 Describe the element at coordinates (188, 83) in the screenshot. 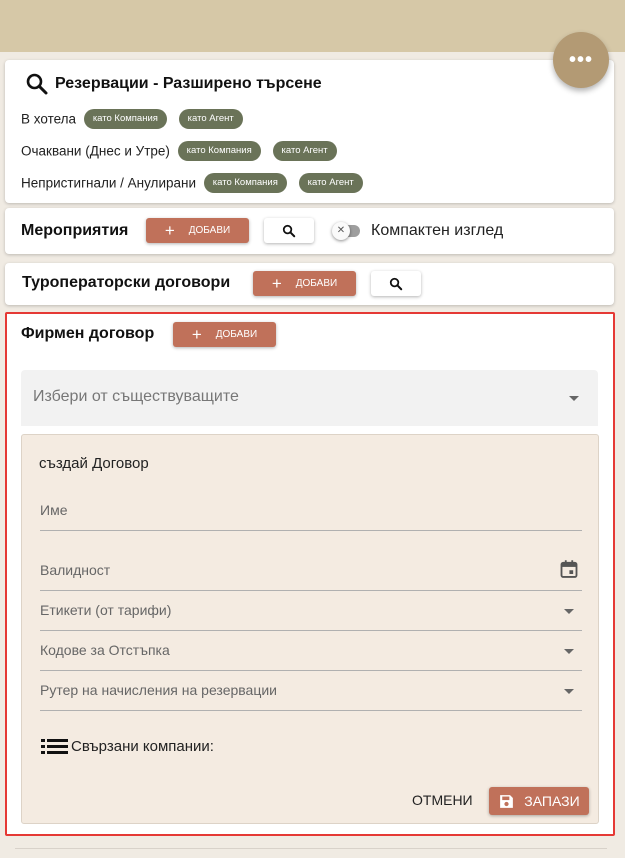

I see `reservations-search-title: Резервации - Разширено търсене` at that location.